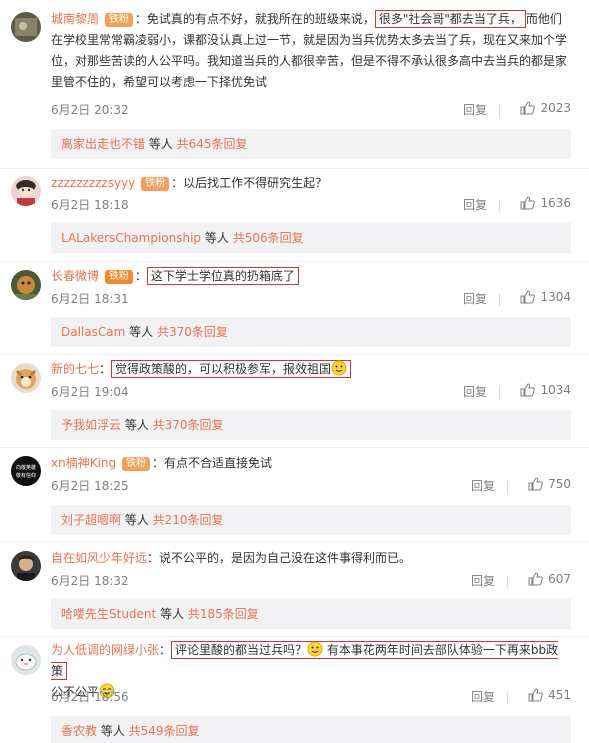 This screenshot has height=743, width=589. Describe the element at coordinates (75, 276) in the screenshot. I see `username-link: 长春微博` at that location.